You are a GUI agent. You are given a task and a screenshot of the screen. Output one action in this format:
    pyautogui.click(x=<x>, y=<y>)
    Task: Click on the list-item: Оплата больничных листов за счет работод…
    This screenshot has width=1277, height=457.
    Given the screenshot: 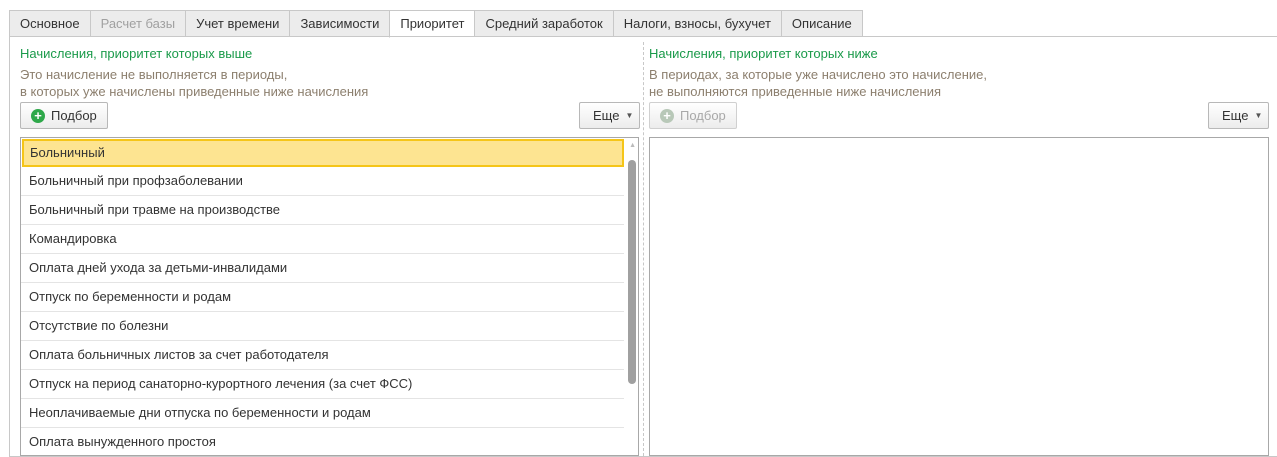 What is the action you would take?
    pyautogui.click(x=322, y=355)
    